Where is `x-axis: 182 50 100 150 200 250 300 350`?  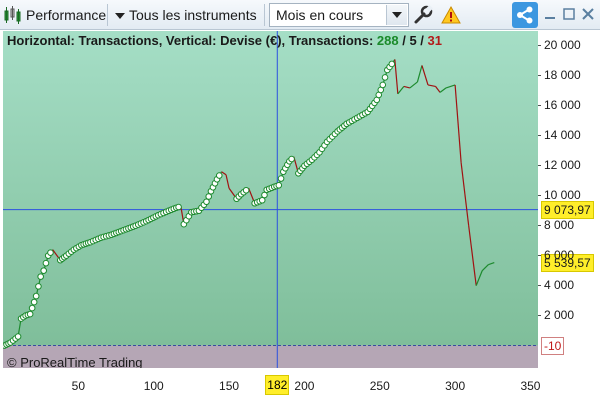
x-axis: 182 50 100 150 200 250 300 350 is located at coordinates (270, 384).